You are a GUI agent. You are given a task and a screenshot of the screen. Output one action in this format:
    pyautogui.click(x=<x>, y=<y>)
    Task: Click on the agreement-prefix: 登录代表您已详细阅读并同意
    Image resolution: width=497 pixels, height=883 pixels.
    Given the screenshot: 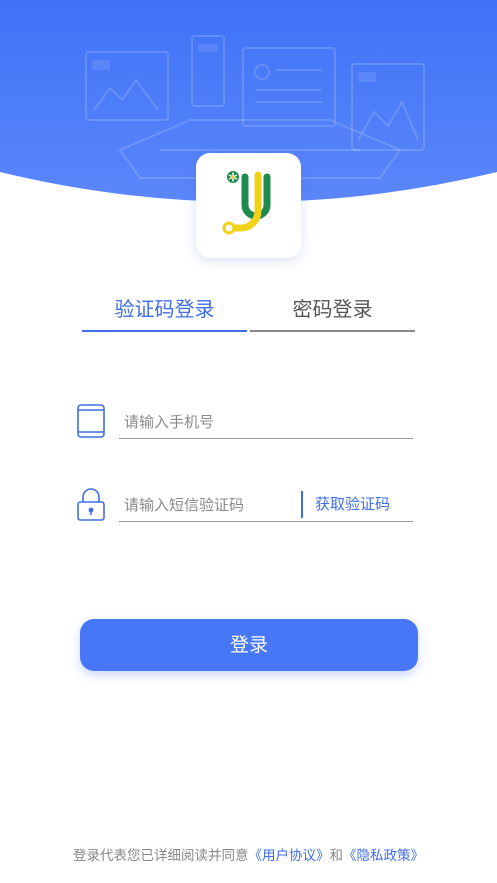 What is the action you would take?
    pyautogui.click(x=161, y=856)
    